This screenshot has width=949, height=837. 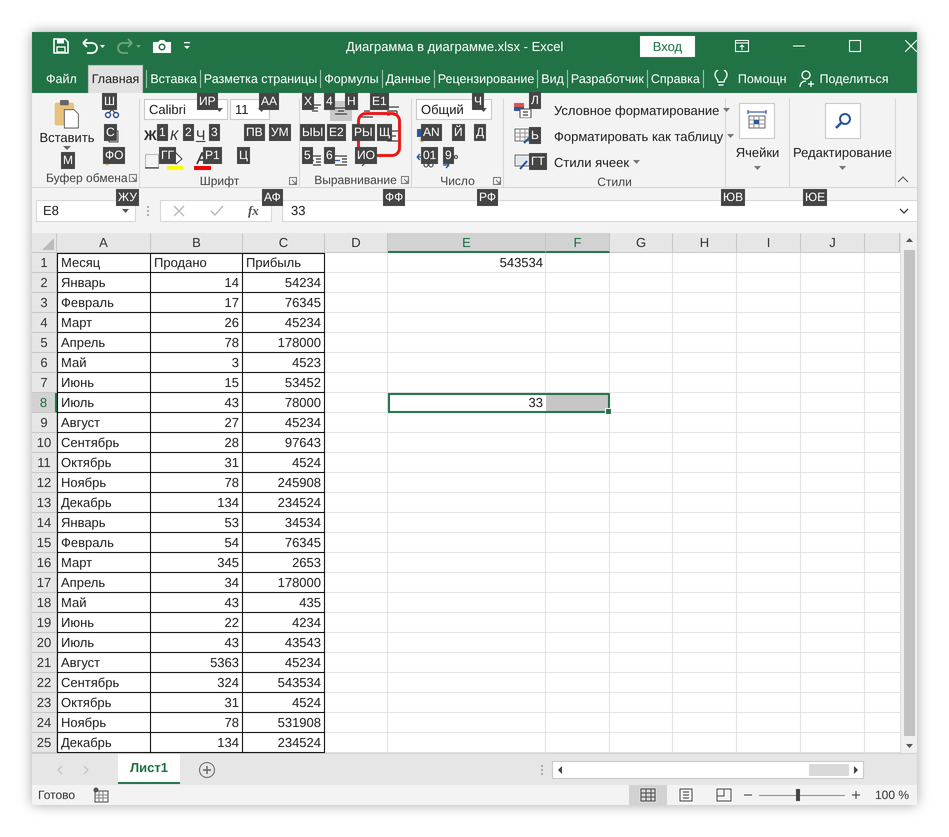 I want to click on key-tip-tooltip: ЖУ, so click(x=127, y=197).